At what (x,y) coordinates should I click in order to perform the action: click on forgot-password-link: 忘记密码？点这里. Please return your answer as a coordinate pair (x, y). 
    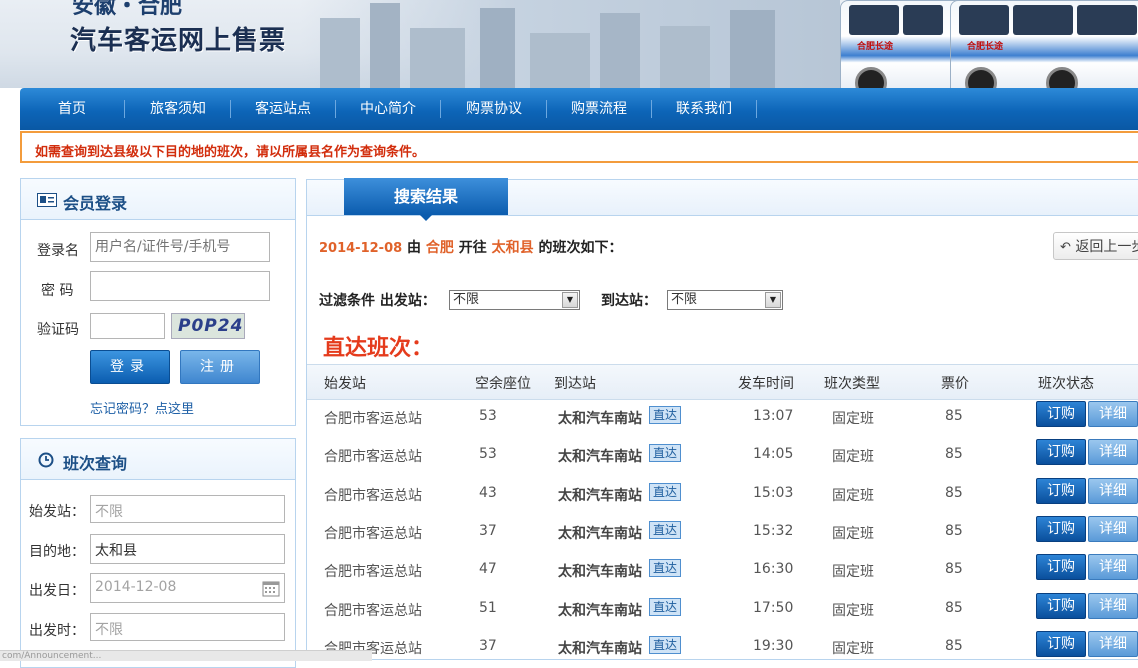
    Looking at the image, I should click on (142, 407).